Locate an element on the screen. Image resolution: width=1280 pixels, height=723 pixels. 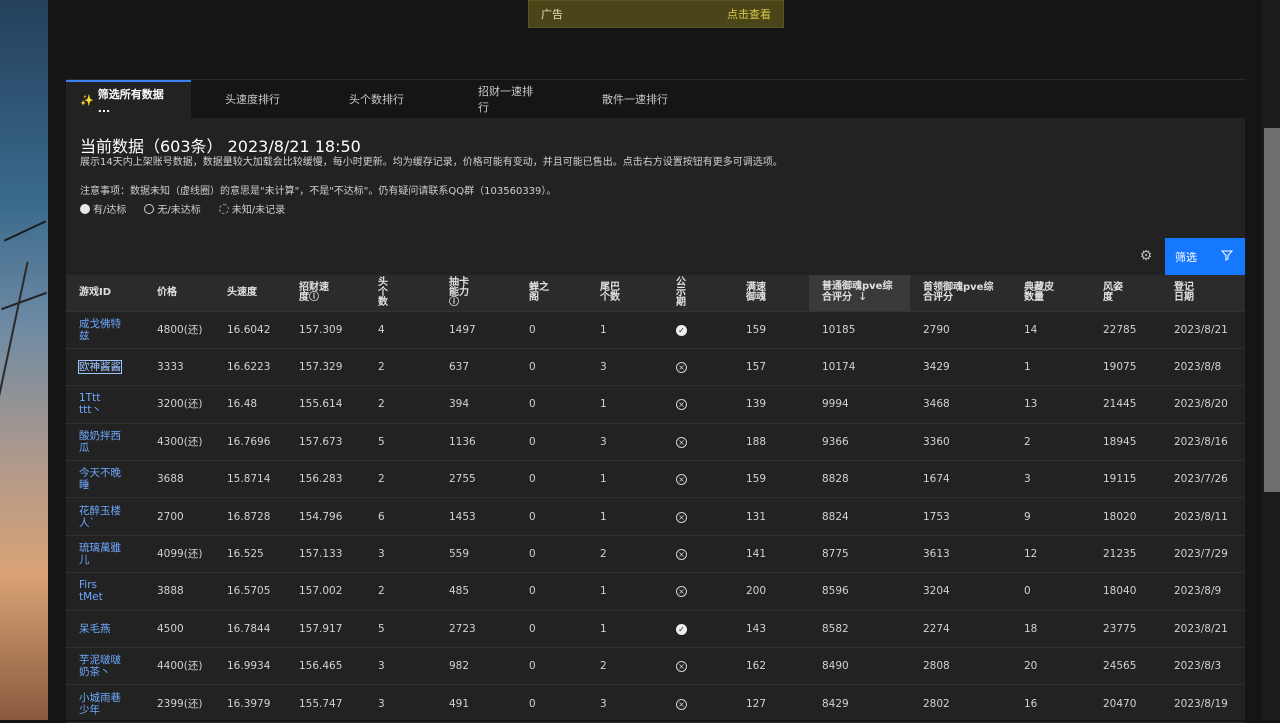
game-id-link: 小城雨巷 少年 is located at coordinates (105, 703).